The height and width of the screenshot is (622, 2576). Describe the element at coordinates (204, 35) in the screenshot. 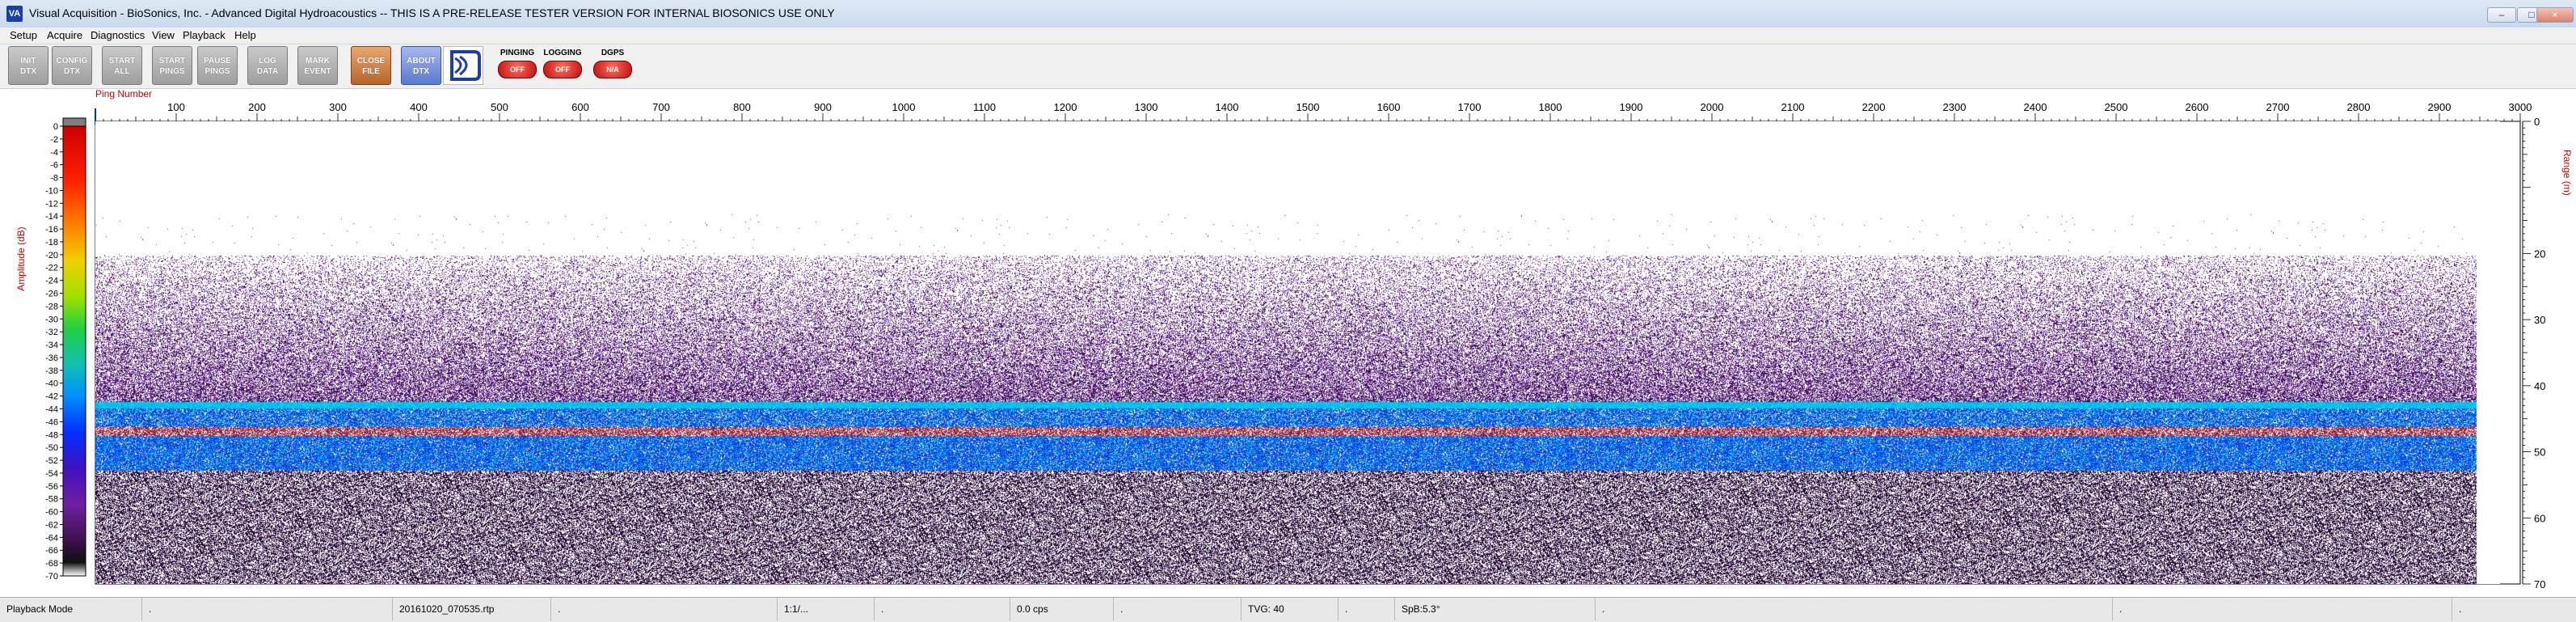

I see `menu-playback: Playback` at that location.